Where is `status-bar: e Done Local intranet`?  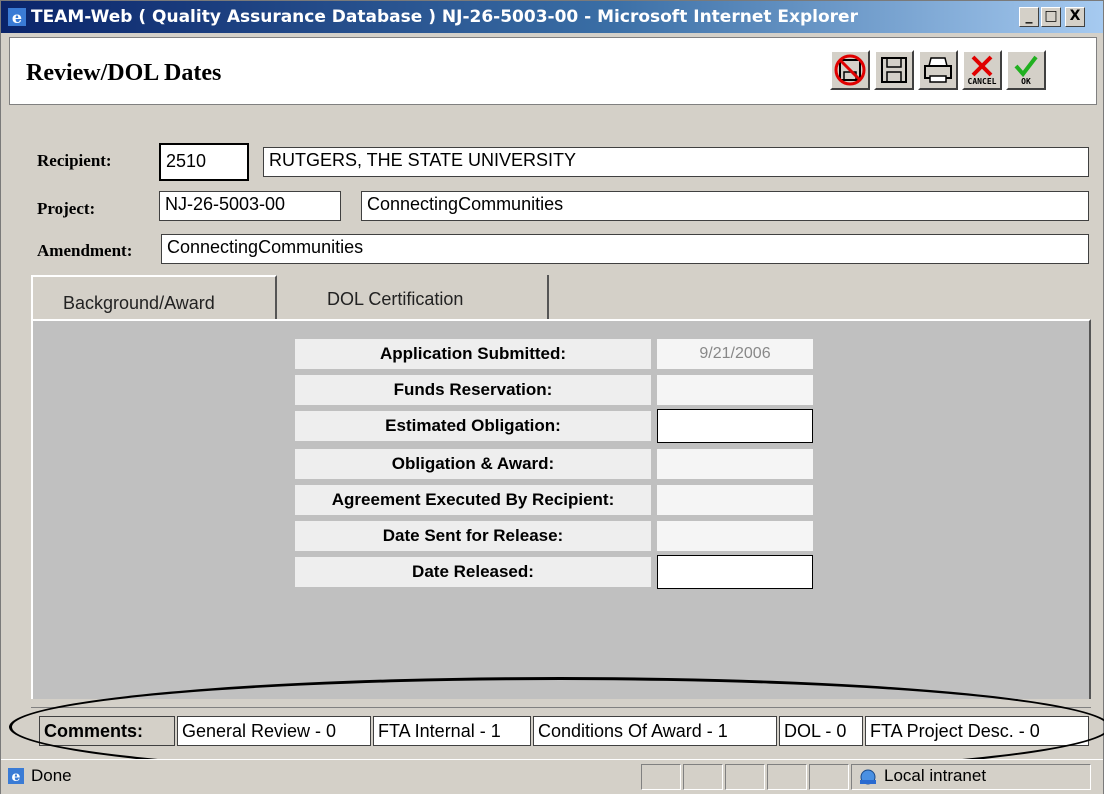 status-bar: e Done Local intranet is located at coordinates (552, 776).